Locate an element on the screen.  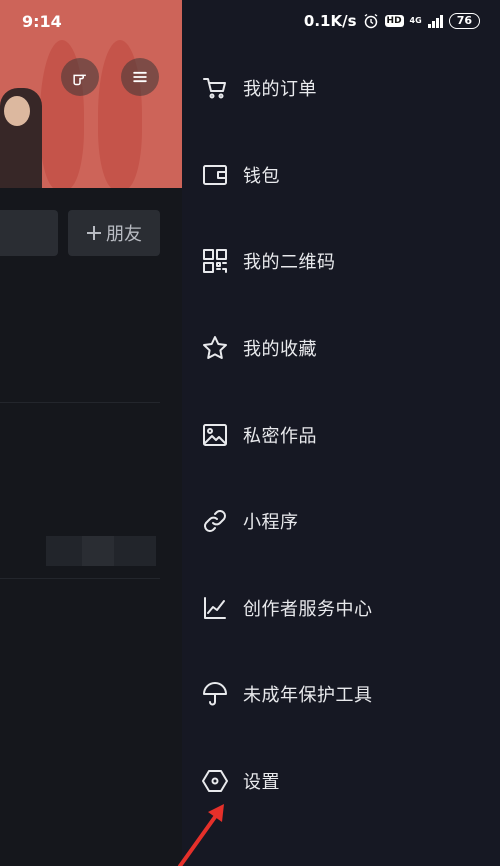
menu-item-qr-code: 我的二维码 is located at coordinates (341, 261).